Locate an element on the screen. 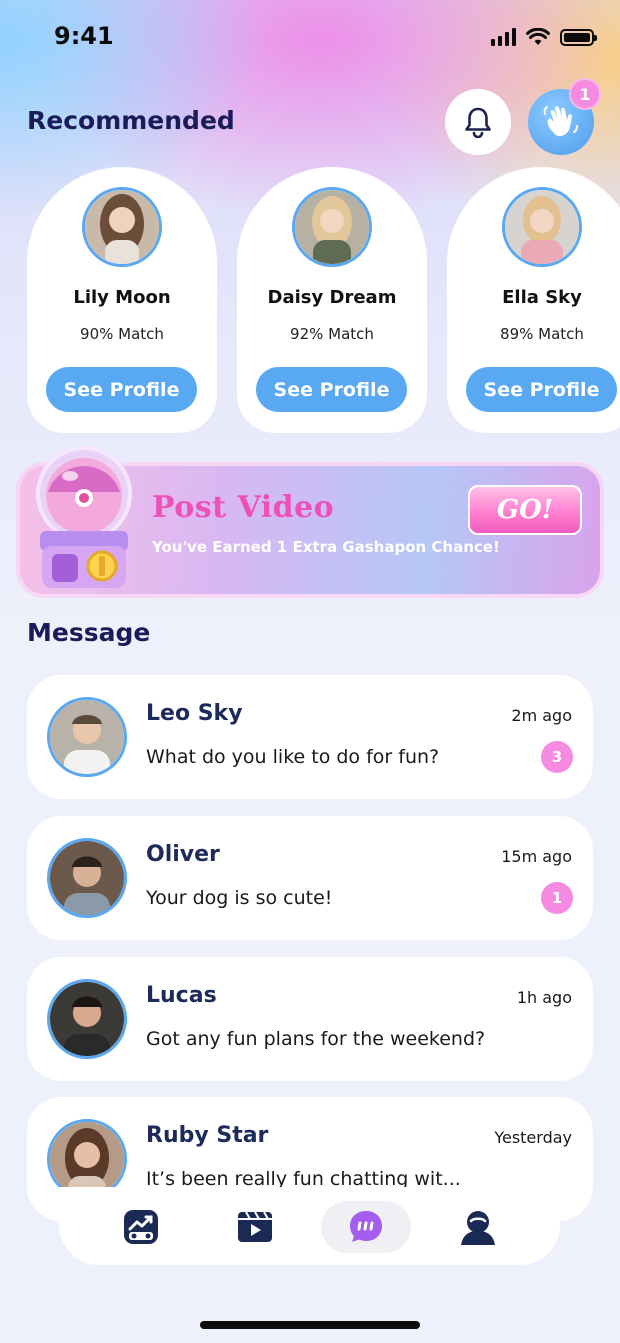 The height and width of the screenshot is (1343, 620). profile-card: Daisy Dream 92% Match See Profile is located at coordinates (332, 300).